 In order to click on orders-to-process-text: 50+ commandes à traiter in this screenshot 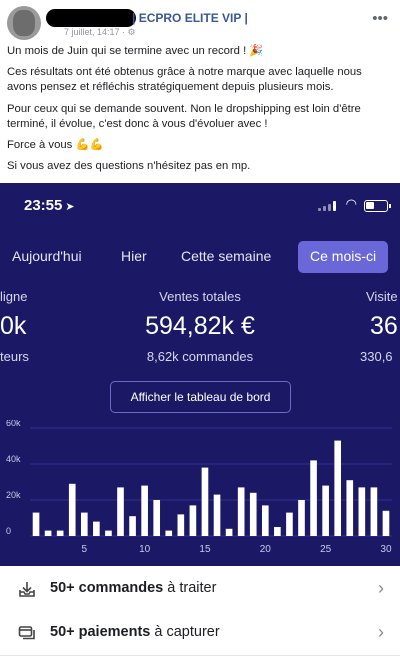, I will do `click(133, 588)`.